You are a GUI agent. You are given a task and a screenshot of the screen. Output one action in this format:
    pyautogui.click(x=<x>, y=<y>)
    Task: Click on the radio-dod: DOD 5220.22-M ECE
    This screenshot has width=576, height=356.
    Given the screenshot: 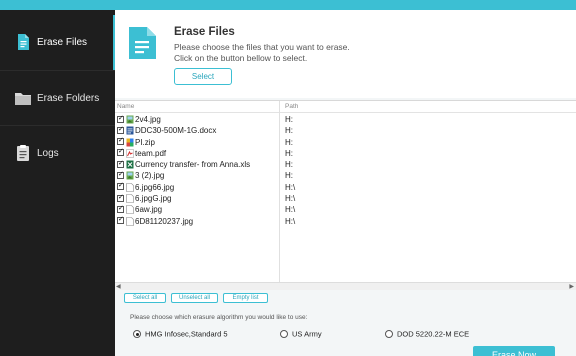 What is the action you would take?
    pyautogui.click(x=427, y=334)
    